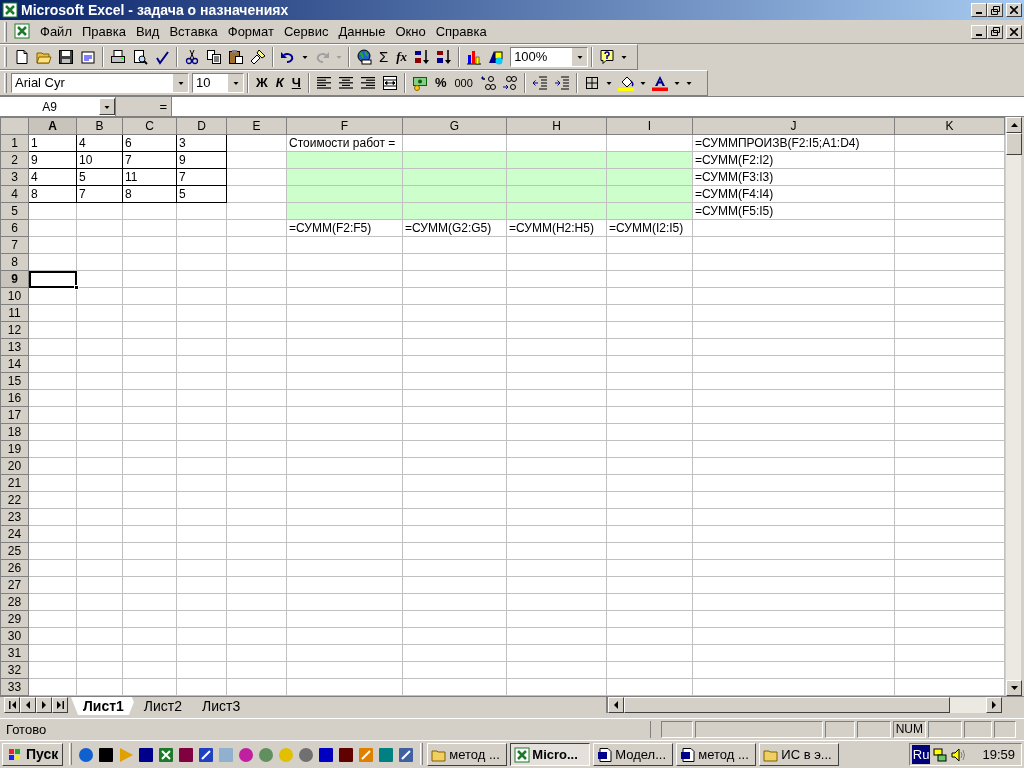  What do you see at coordinates (192, 57) in the screenshot?
I see `cut-icon` at bounding box center [192, 57].